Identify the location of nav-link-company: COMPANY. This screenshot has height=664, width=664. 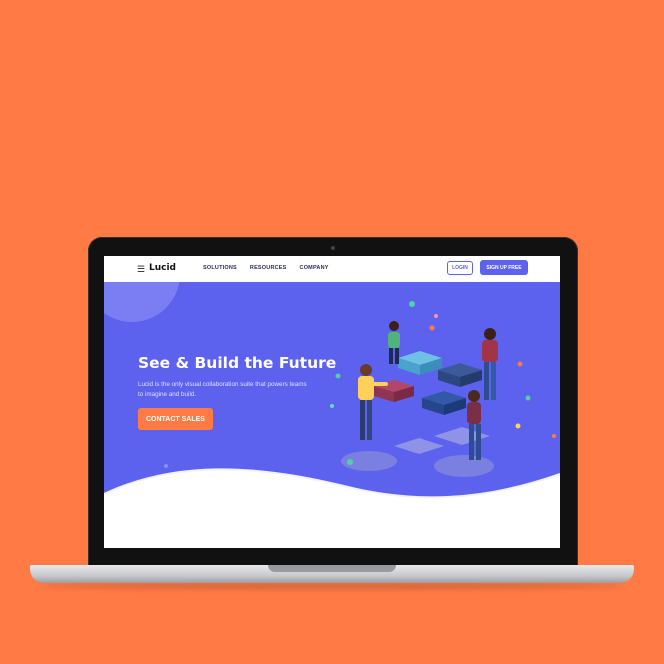
(314, 268).